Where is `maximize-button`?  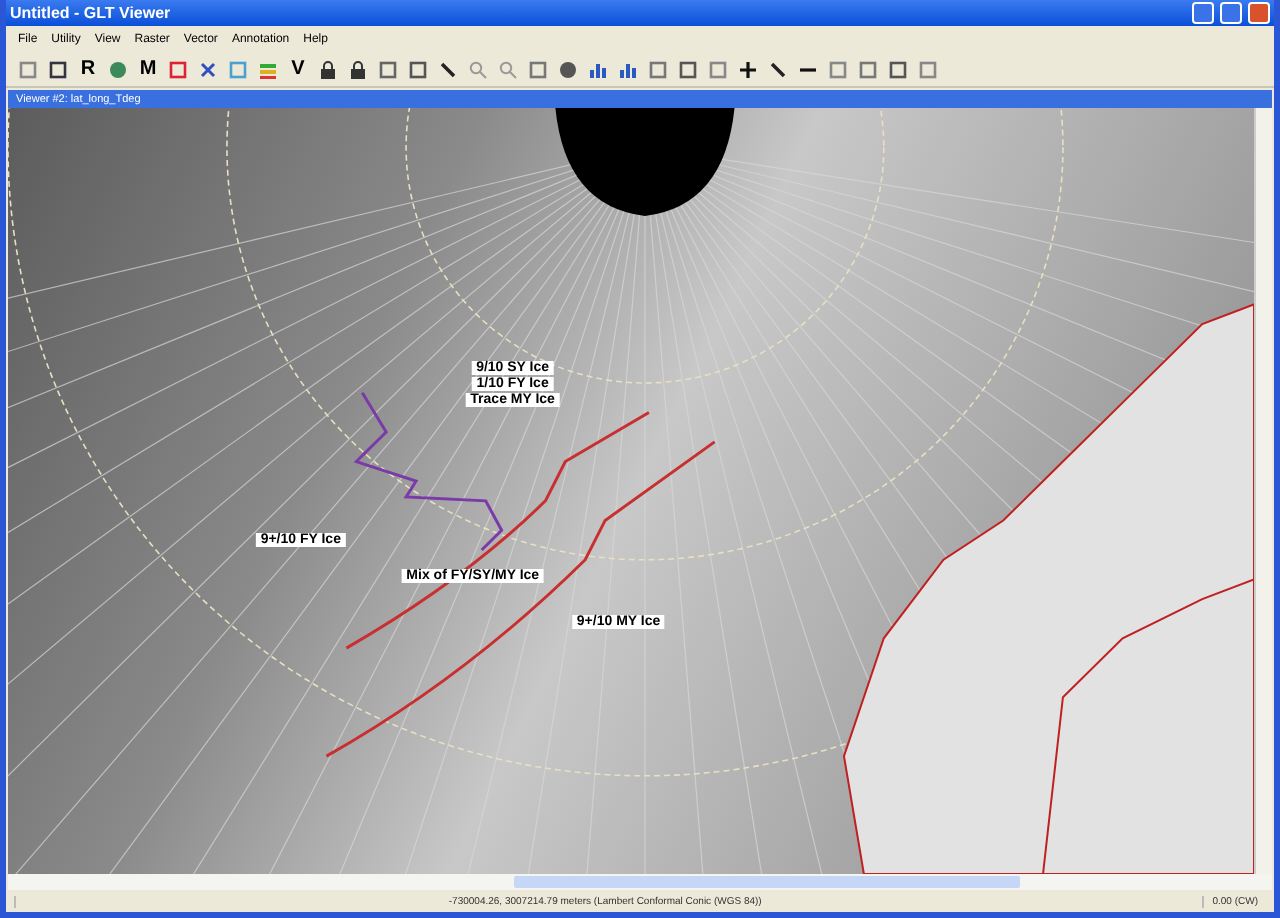
maximize-button is located at coordinates (1231, 13).